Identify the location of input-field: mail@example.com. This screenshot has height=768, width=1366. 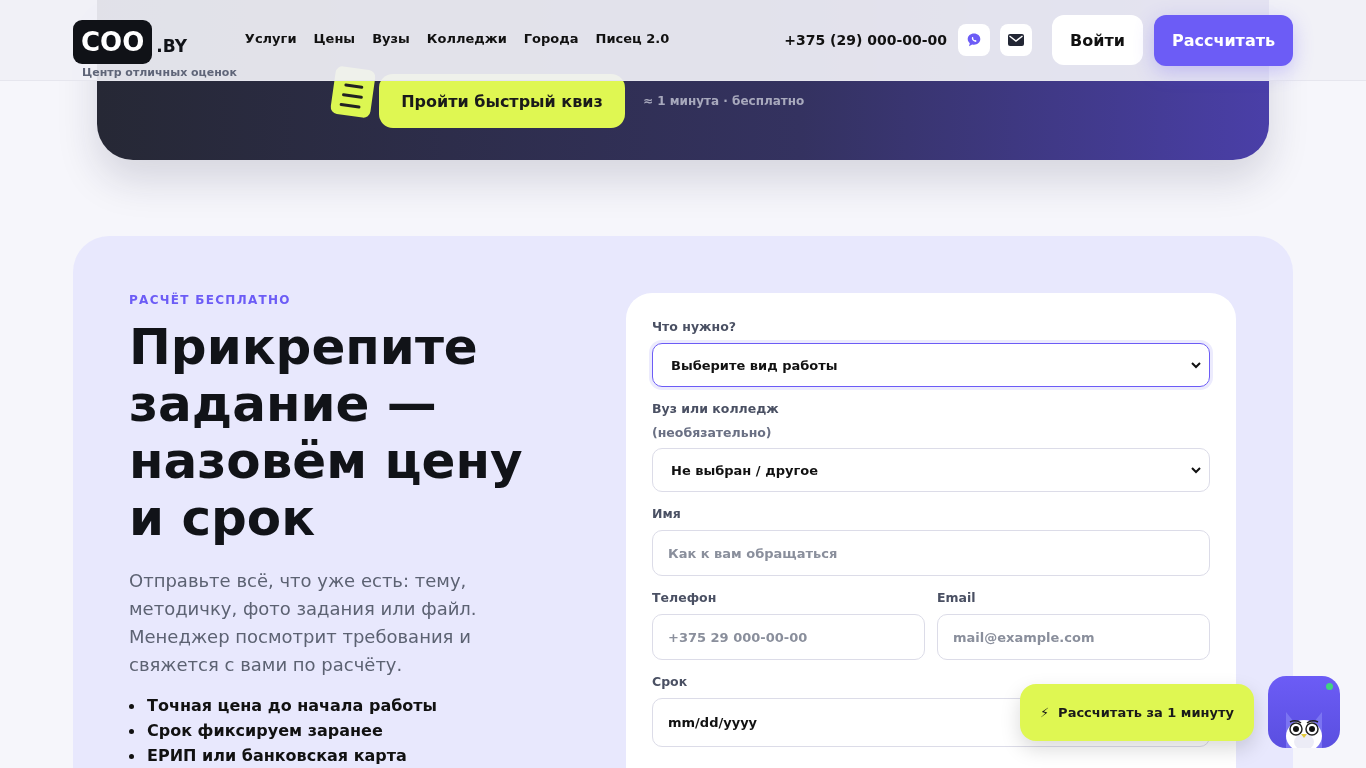
(1073, 637).